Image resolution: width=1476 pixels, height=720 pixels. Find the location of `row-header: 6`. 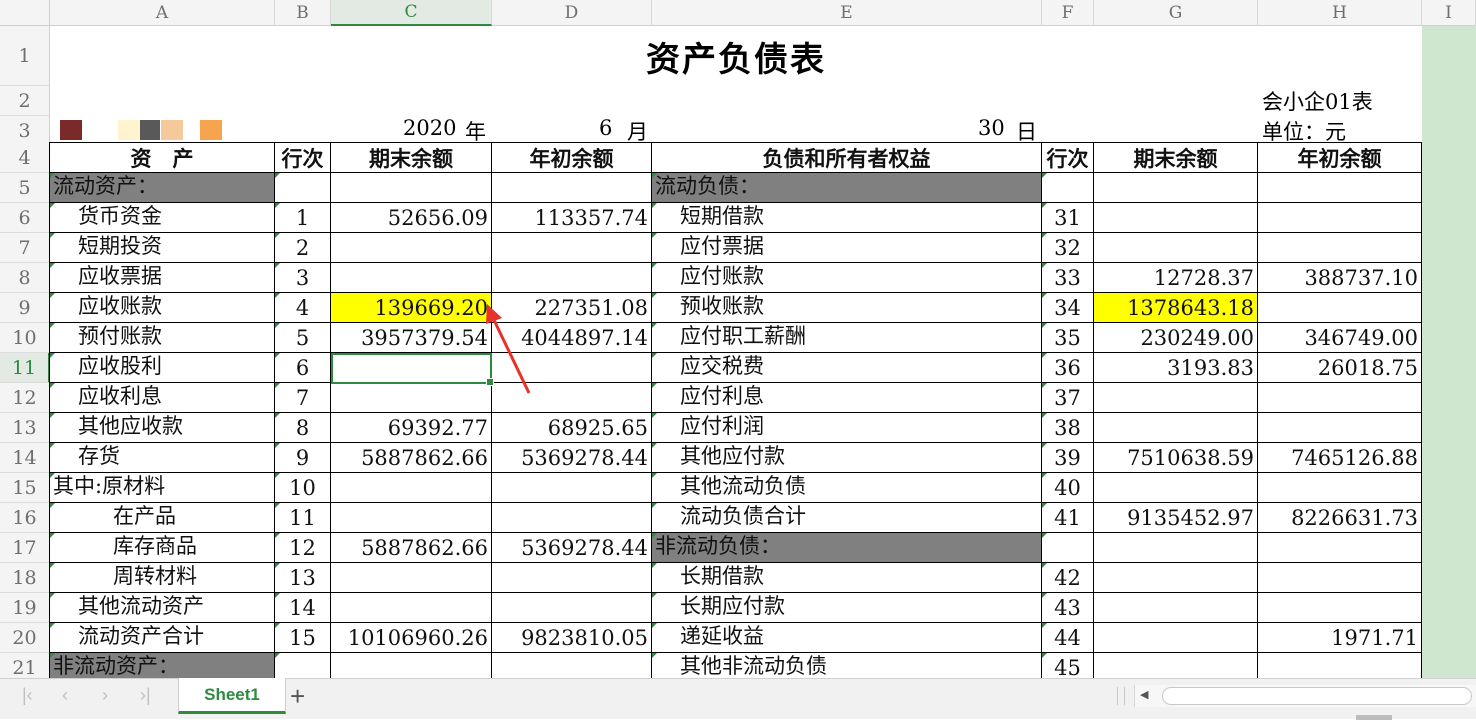

row-header: 6 is located at coordinates (25, 218).